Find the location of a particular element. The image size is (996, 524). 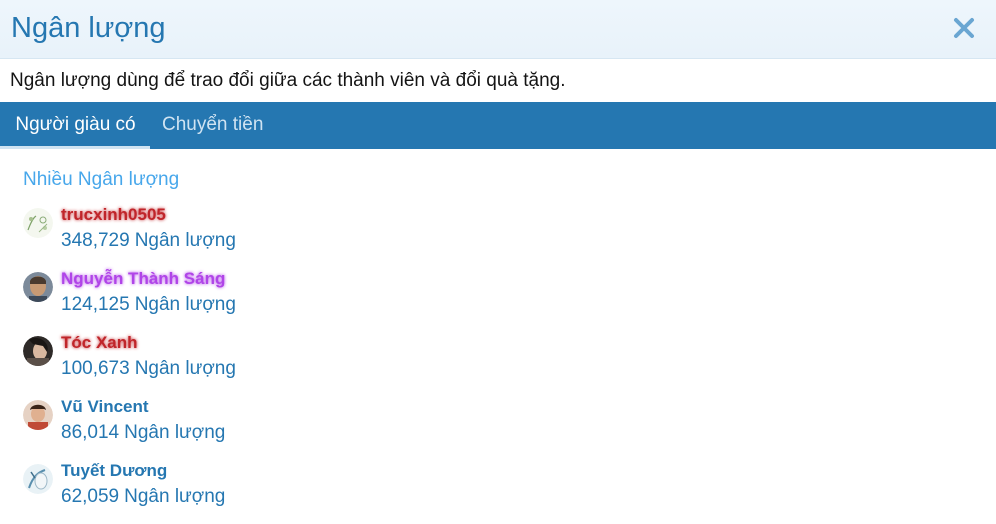

close-icon is located at coordinates (964, 28).